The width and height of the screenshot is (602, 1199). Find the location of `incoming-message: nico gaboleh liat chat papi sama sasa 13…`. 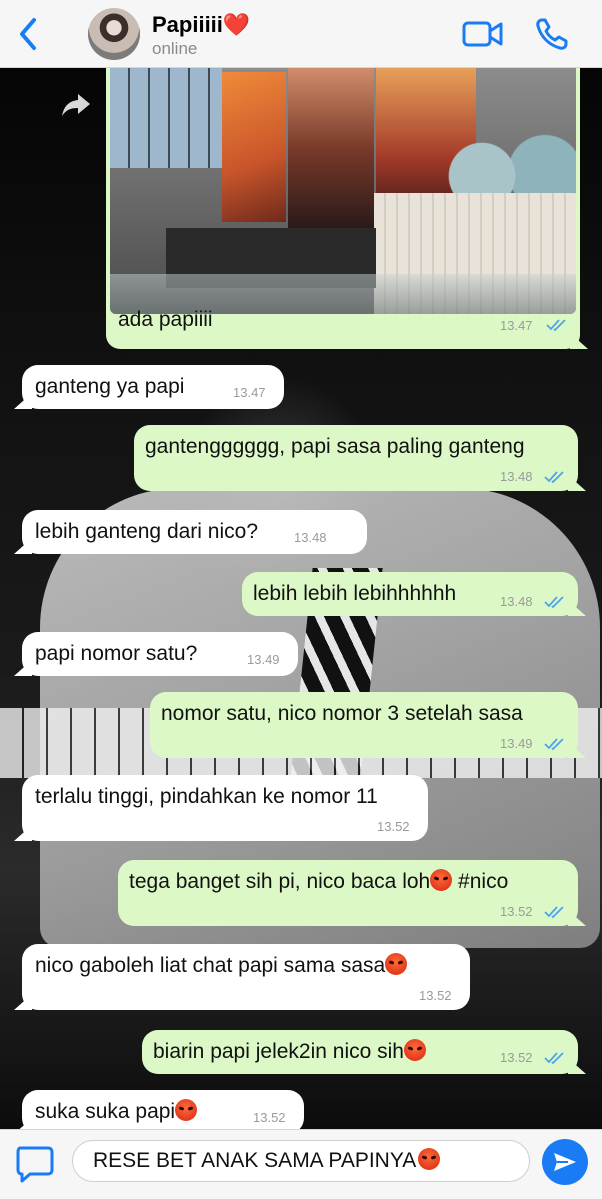

incoming-message: nico gaboleh liat chat papi sama sasa 13… is located at coordinates (242, 977).